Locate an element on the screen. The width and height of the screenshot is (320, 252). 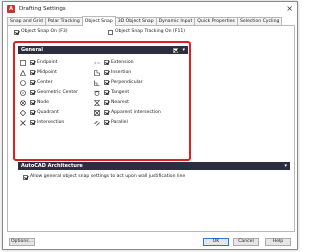
node-checkbox is located at coordinates (32, 102).